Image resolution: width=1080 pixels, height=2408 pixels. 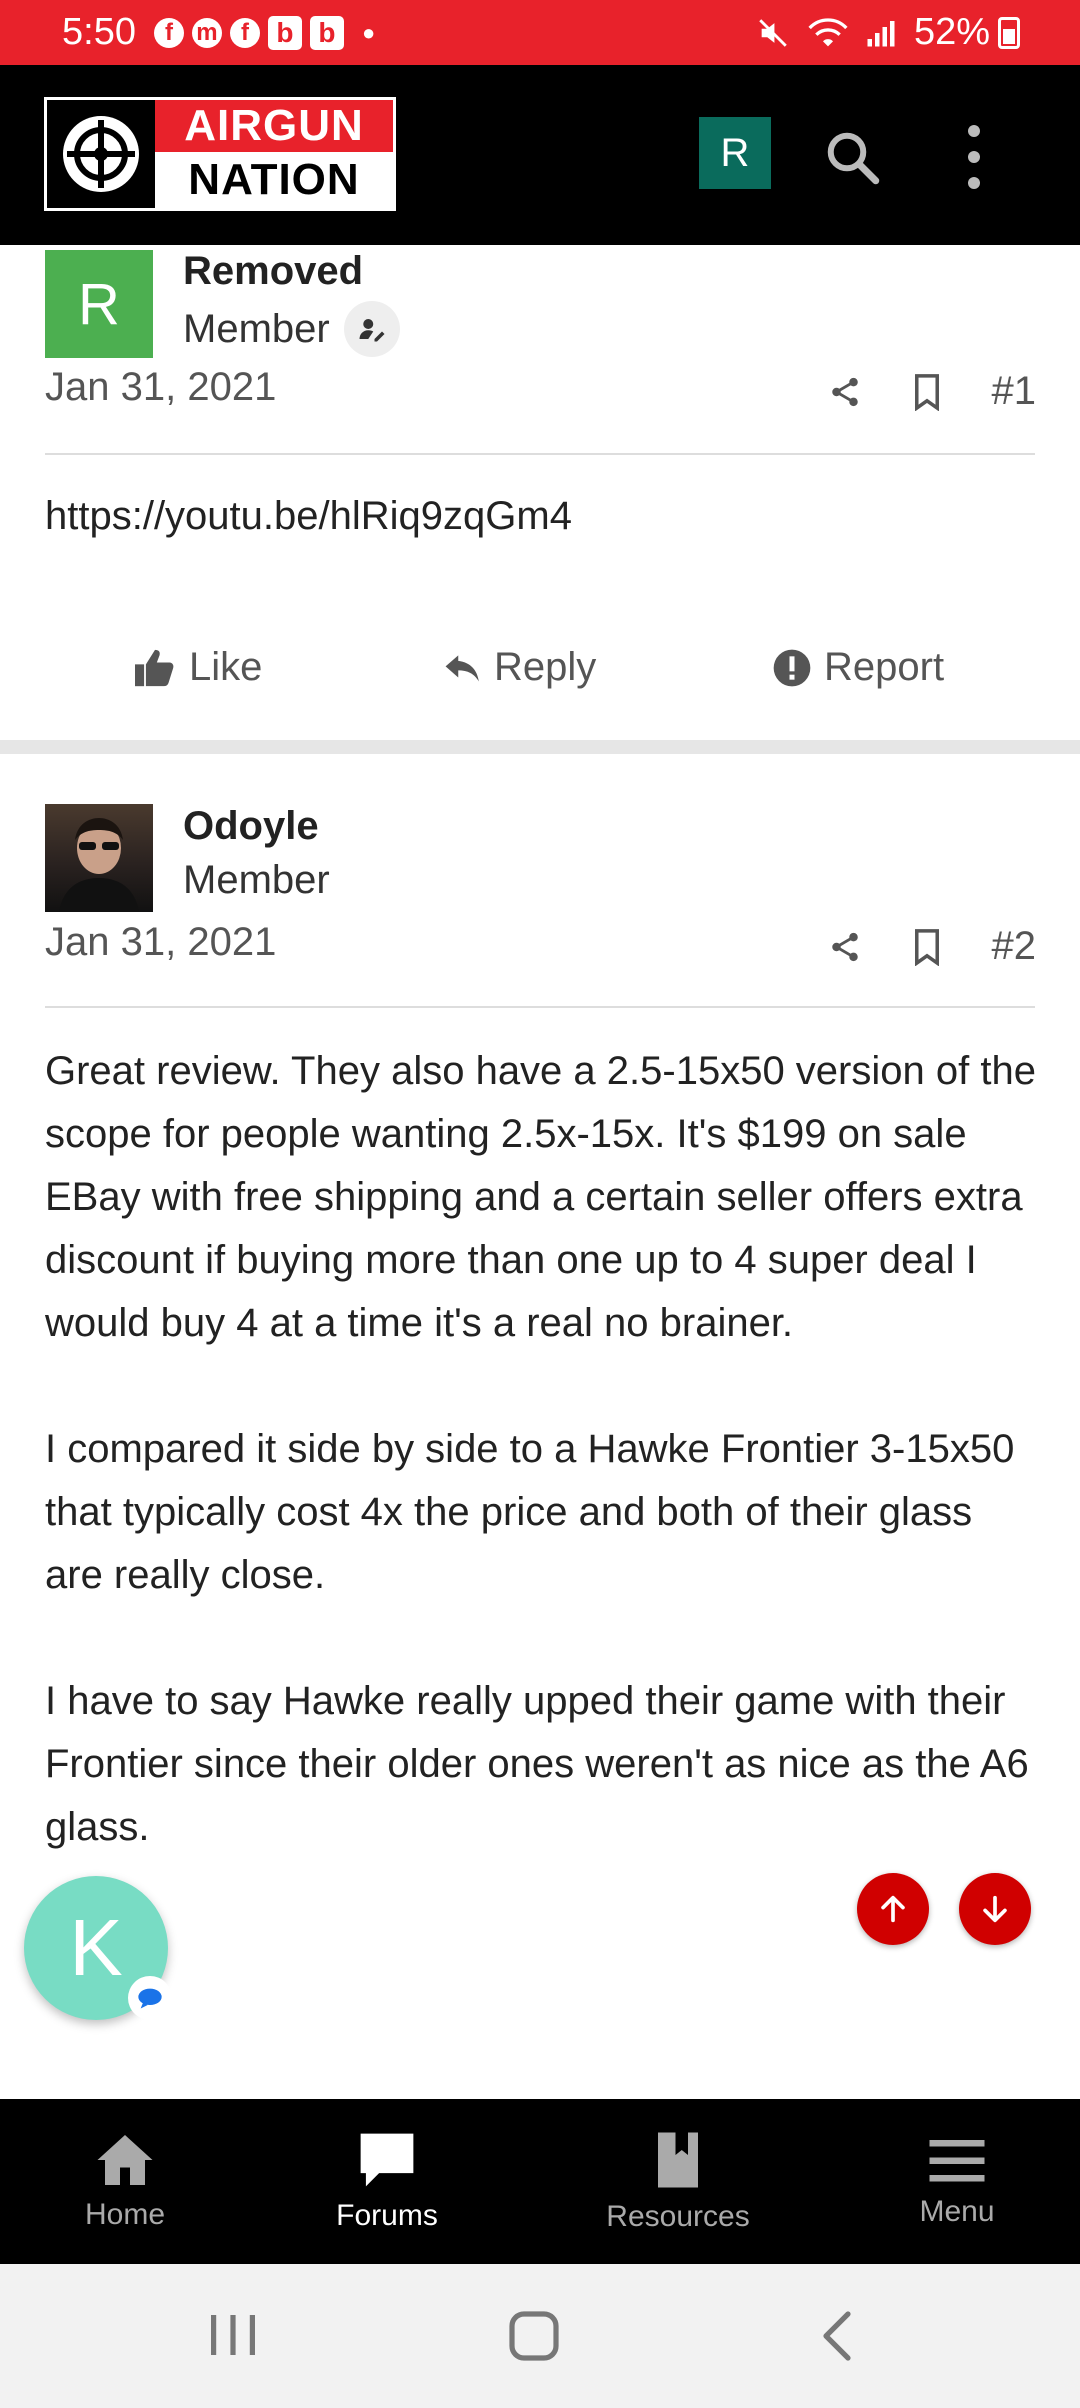 I want to click on recent-apps-icon, so click(x=233, y=2335).